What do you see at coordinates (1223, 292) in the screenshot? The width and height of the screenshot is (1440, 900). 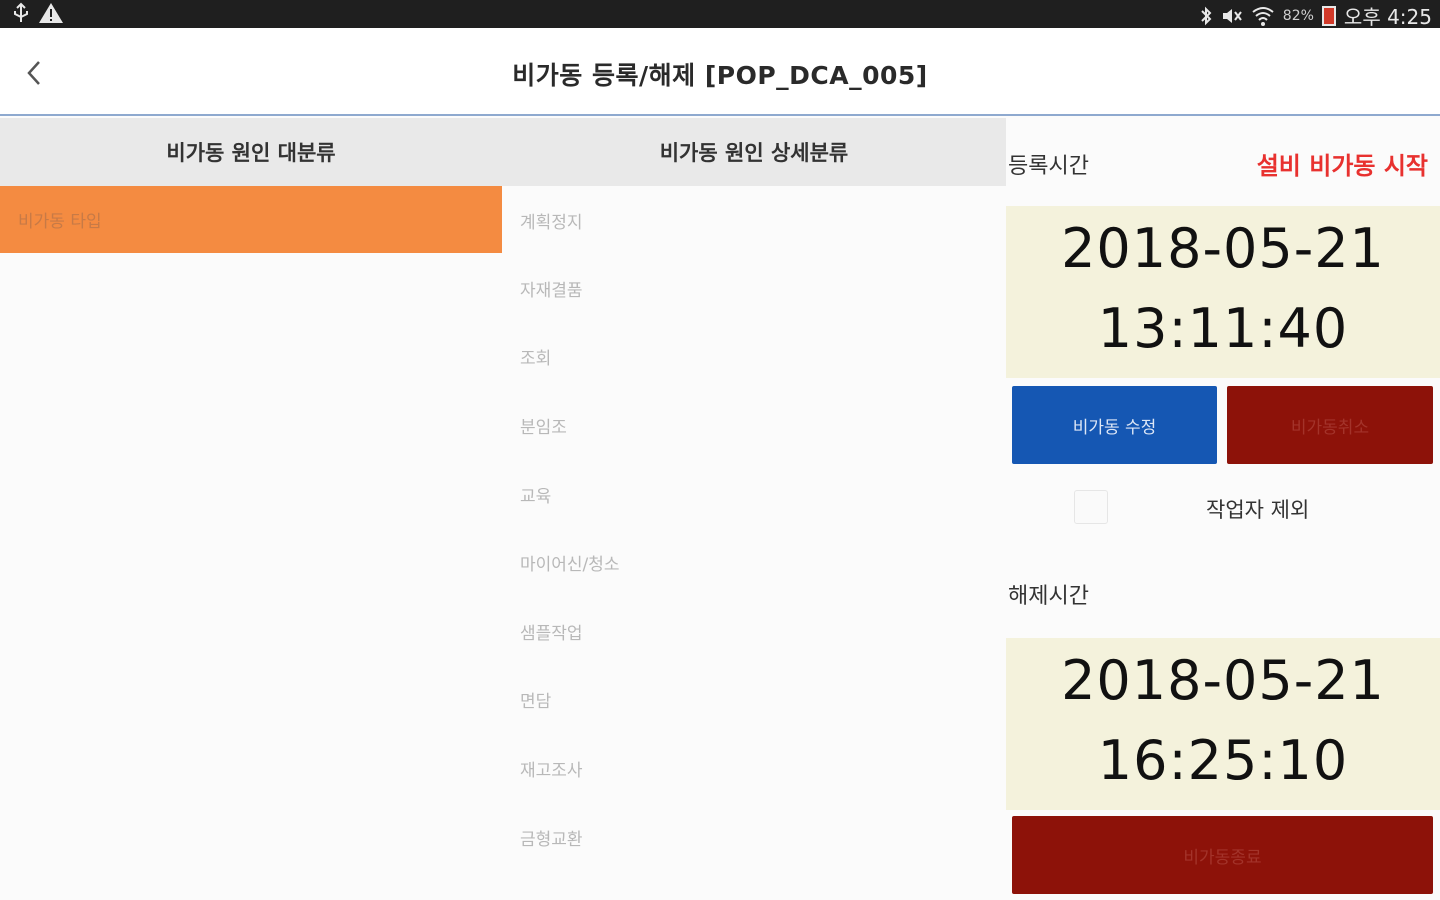 I see `registration-time-display: 2018-05-21 13:11:40` at bounding box center [1223, 292].